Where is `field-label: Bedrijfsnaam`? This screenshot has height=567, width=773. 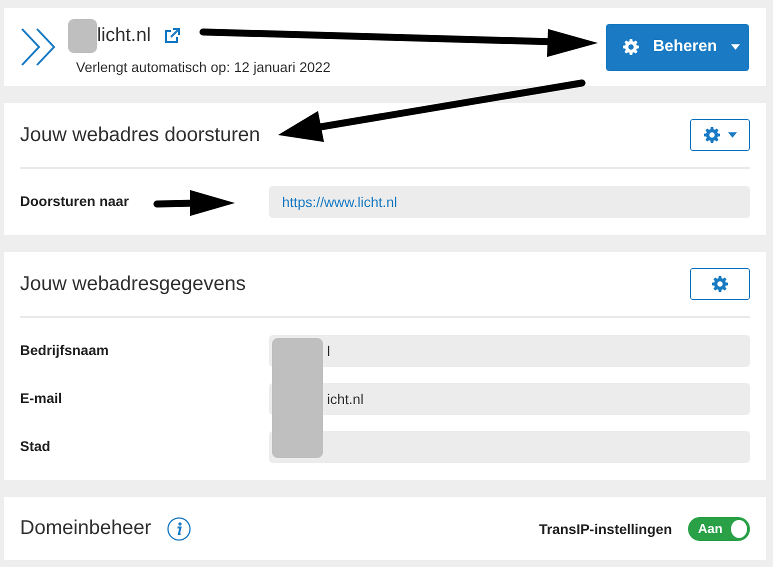
field-label: Bedrijfsnaam is located at coordinates (64, 350).